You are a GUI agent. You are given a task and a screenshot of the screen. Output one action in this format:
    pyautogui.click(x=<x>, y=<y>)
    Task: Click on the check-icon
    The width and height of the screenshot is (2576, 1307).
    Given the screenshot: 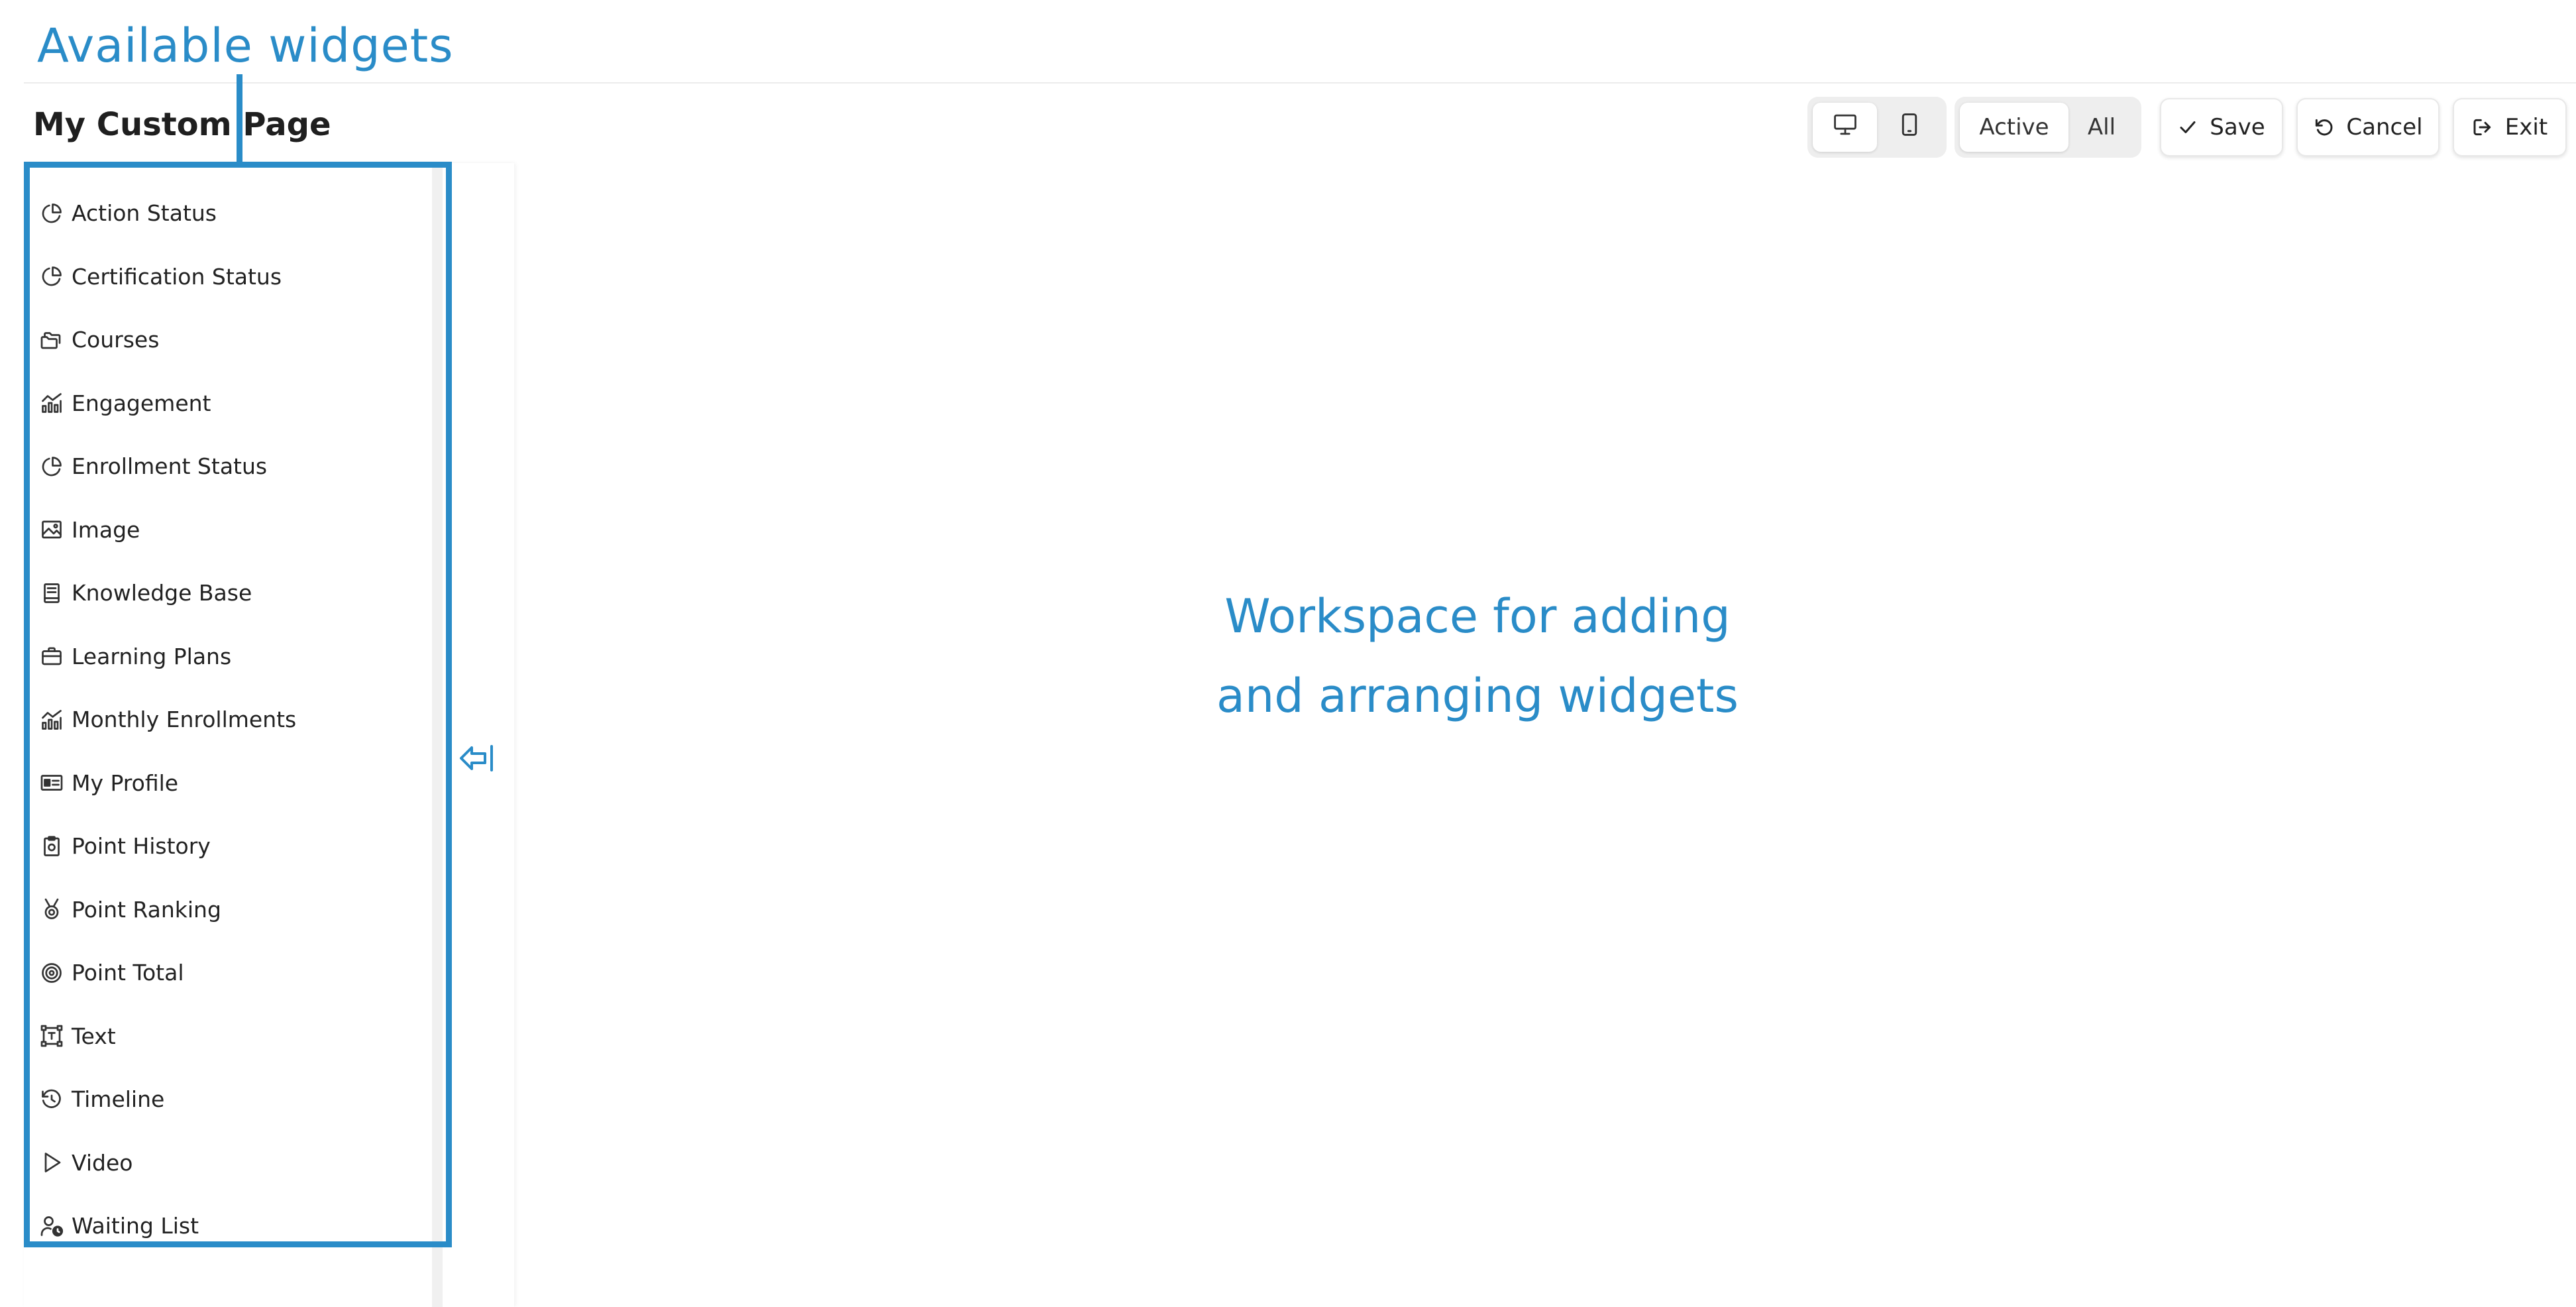 What is the action you would take?
    pyautogui.click(x=2188, y=127)
    